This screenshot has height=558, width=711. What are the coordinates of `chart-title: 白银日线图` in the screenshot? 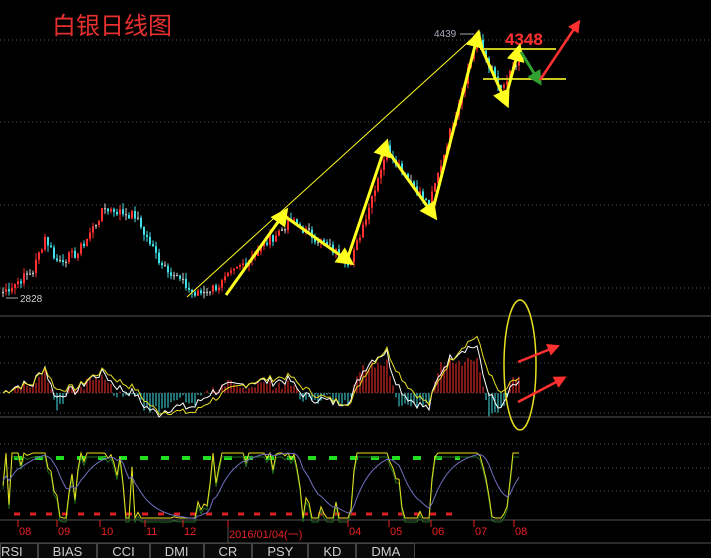 It's located at (112, 26).